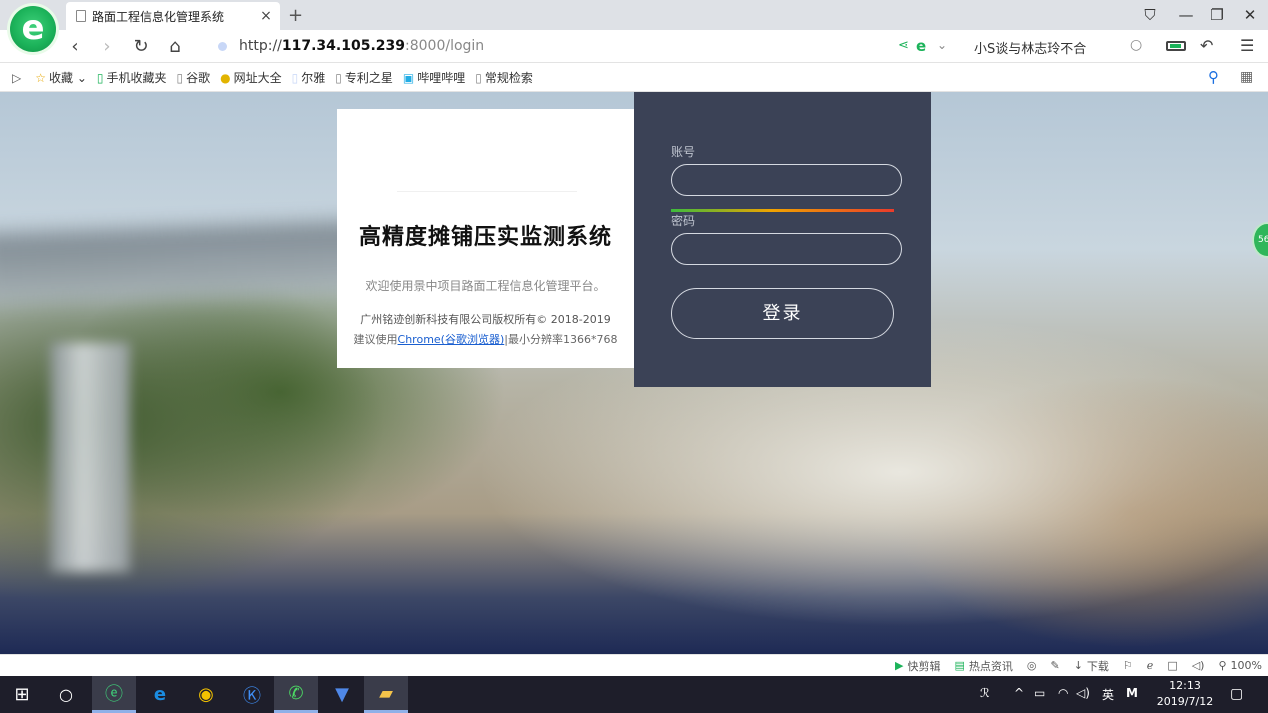 Image resolution: width=1268 pixels, height=713 pixels. Describe the element at coordinates (683, 152) in the screenshot. I see `account-label: 账号` at that location.